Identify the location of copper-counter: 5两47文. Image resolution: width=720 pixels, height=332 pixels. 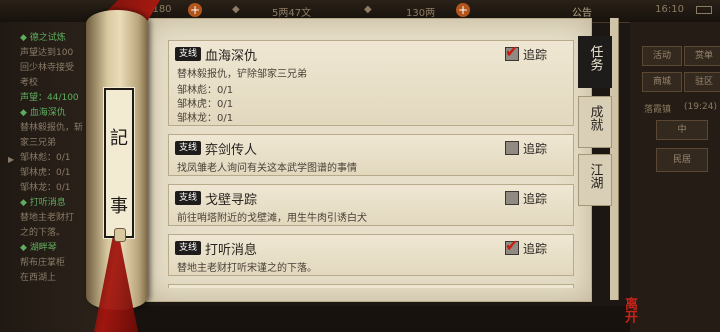
(292, 13).